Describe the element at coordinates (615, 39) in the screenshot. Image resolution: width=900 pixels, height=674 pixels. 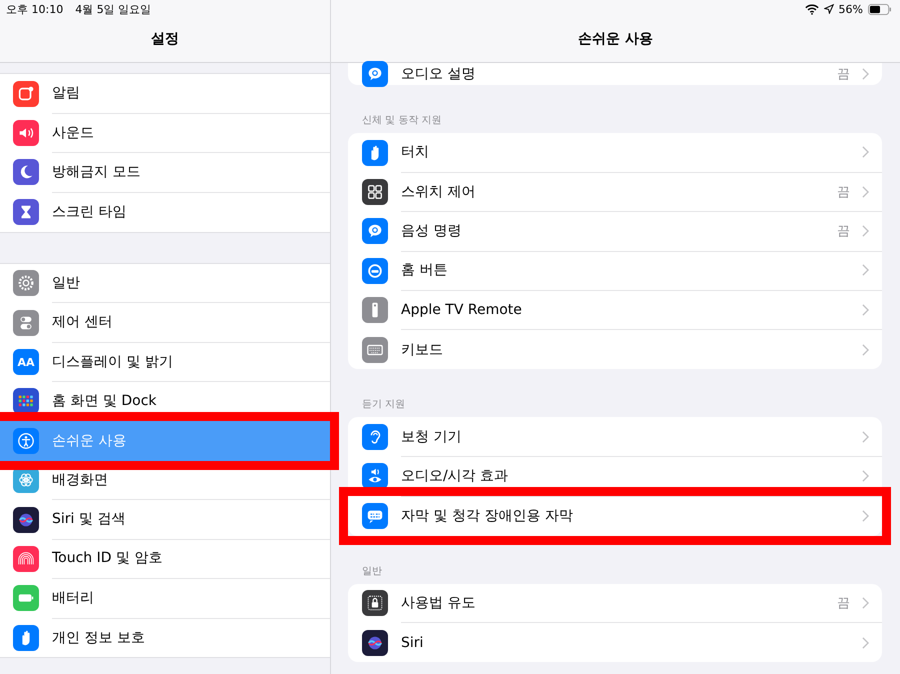
I see `page-title: 손쉬운 사용` at that location.